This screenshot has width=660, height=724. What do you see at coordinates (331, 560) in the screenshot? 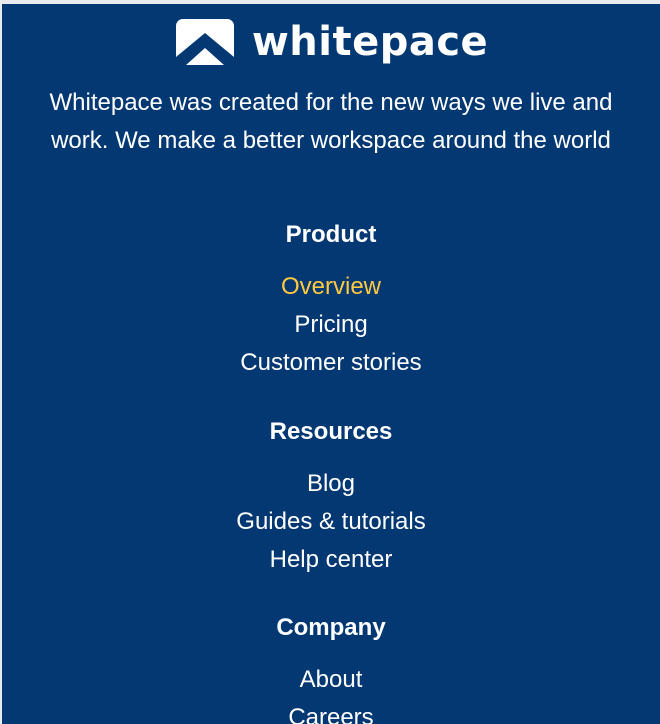
I see `link-help-center: Help center` at bounding box center [331, 560].